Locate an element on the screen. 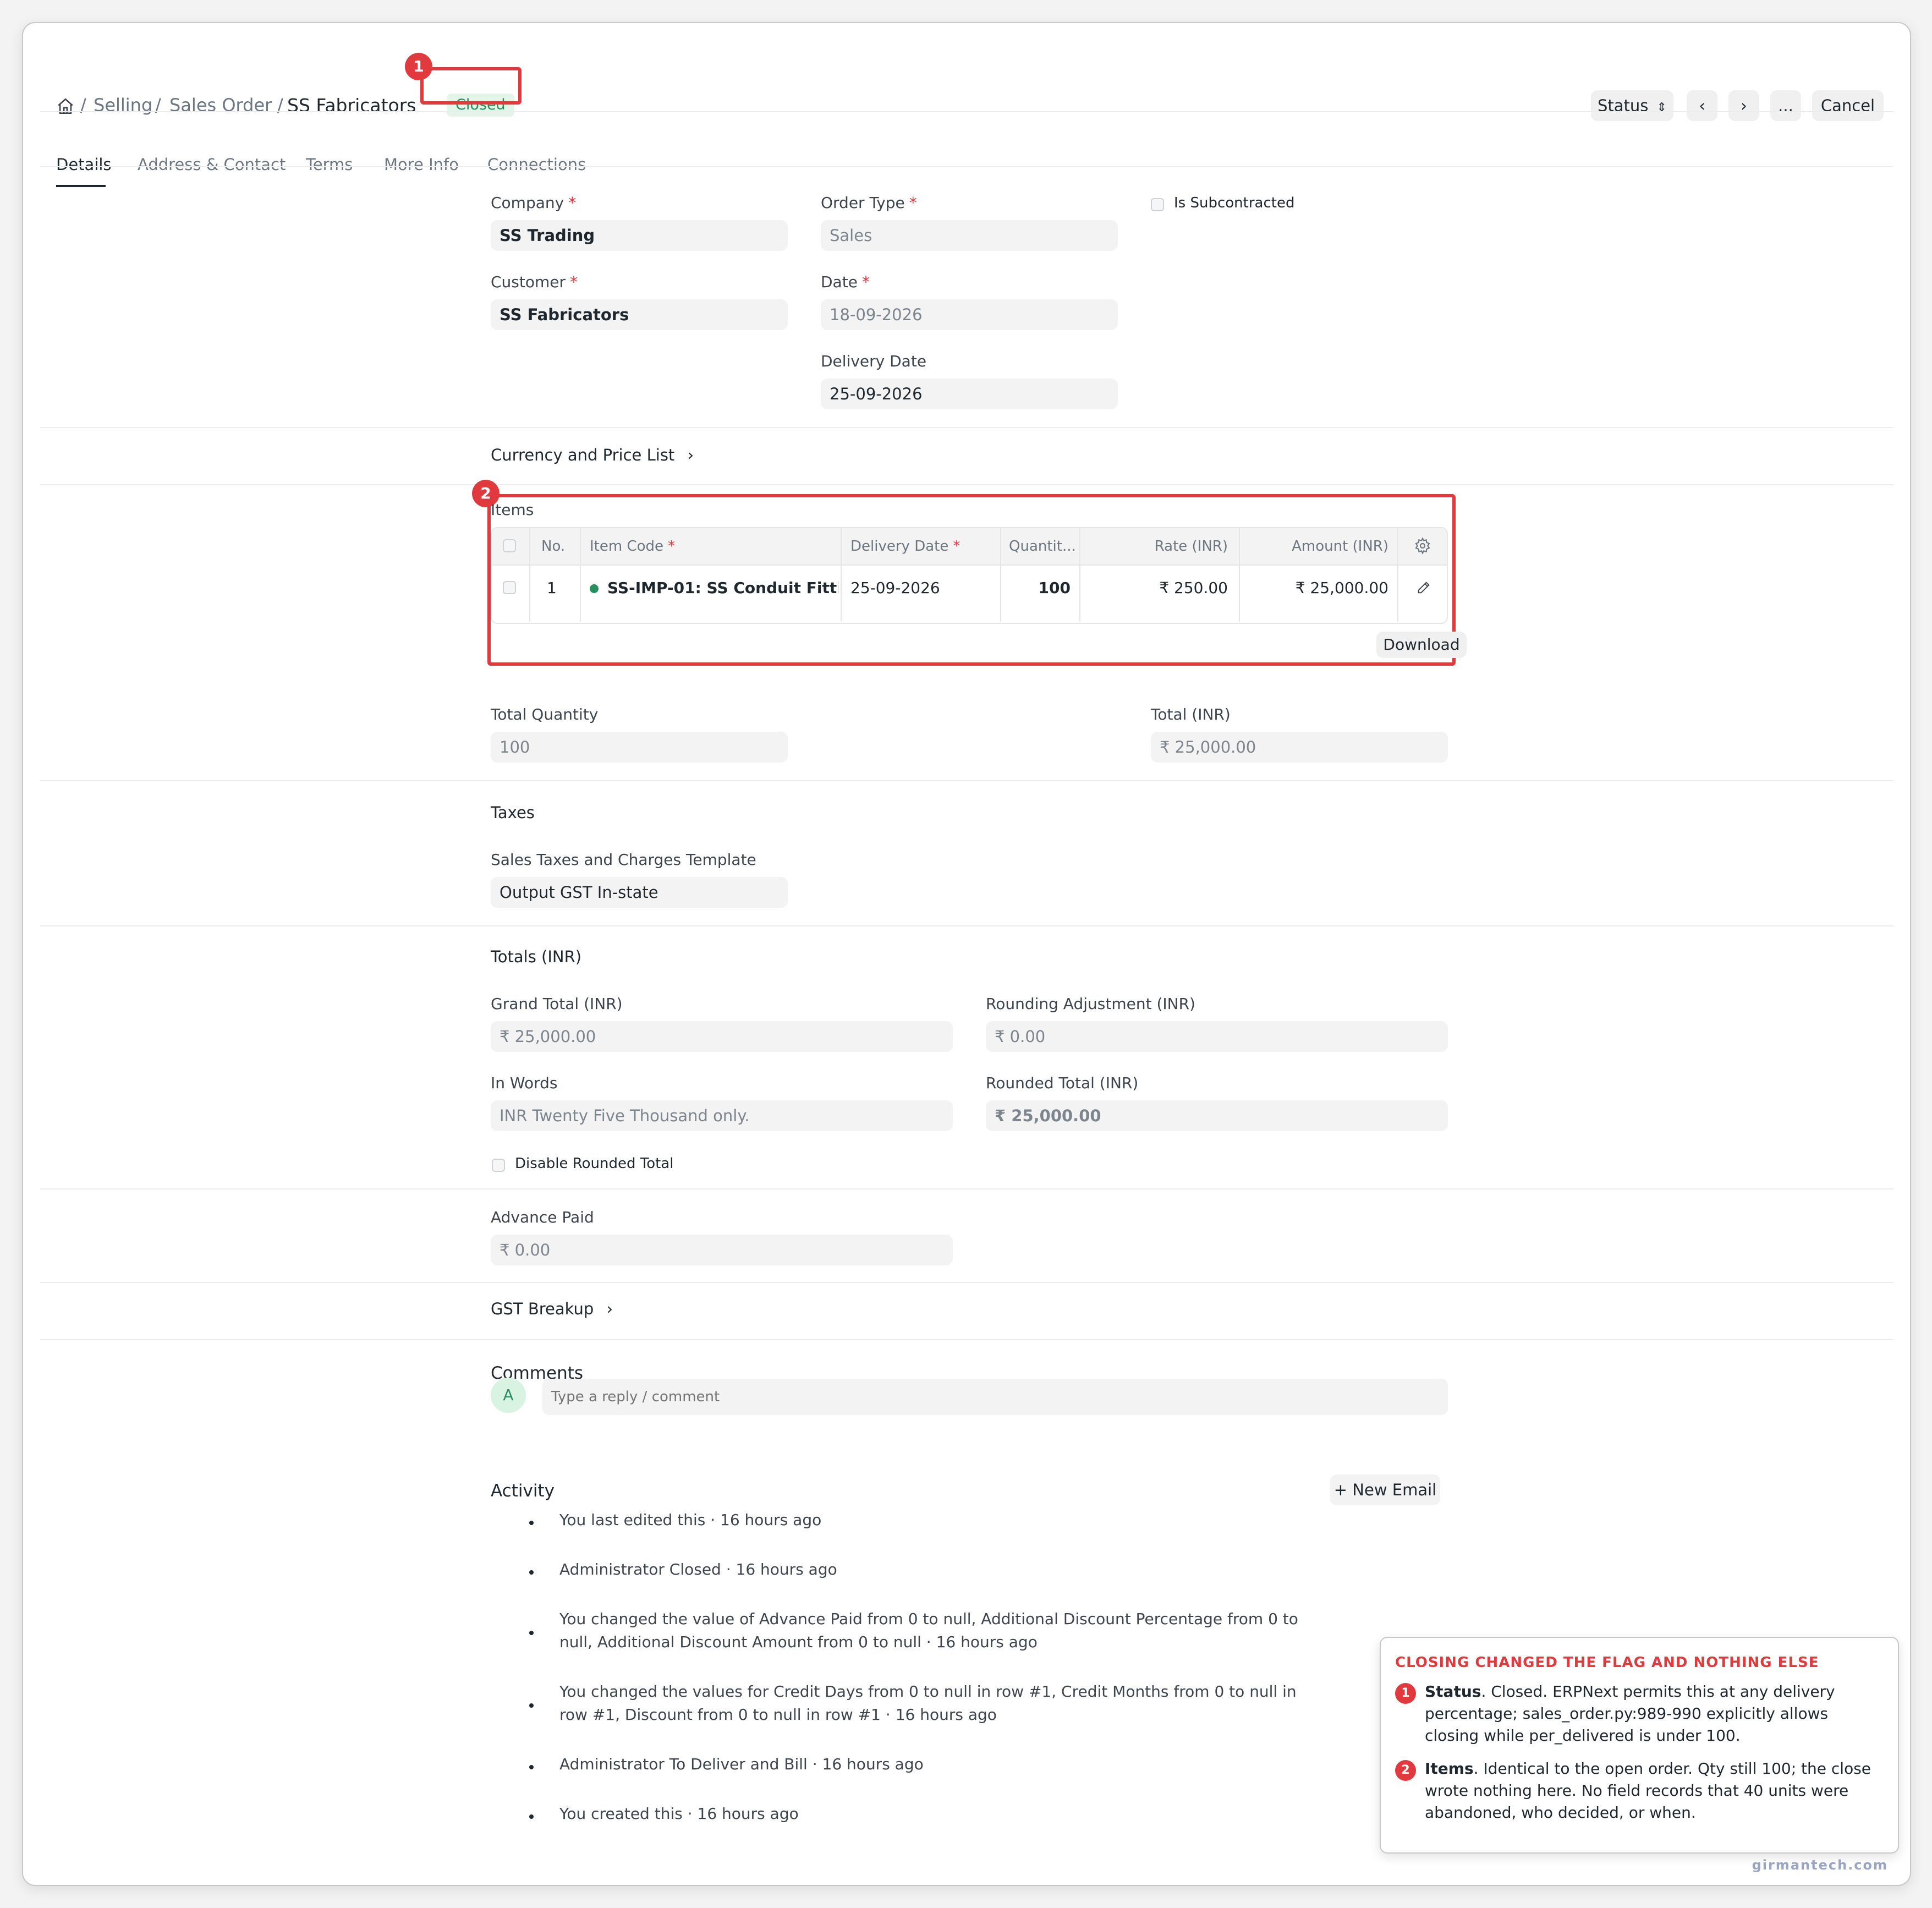 The width and height of the screenshot is (1932, 1908). comment-input is located at coordinates (995, 1397).